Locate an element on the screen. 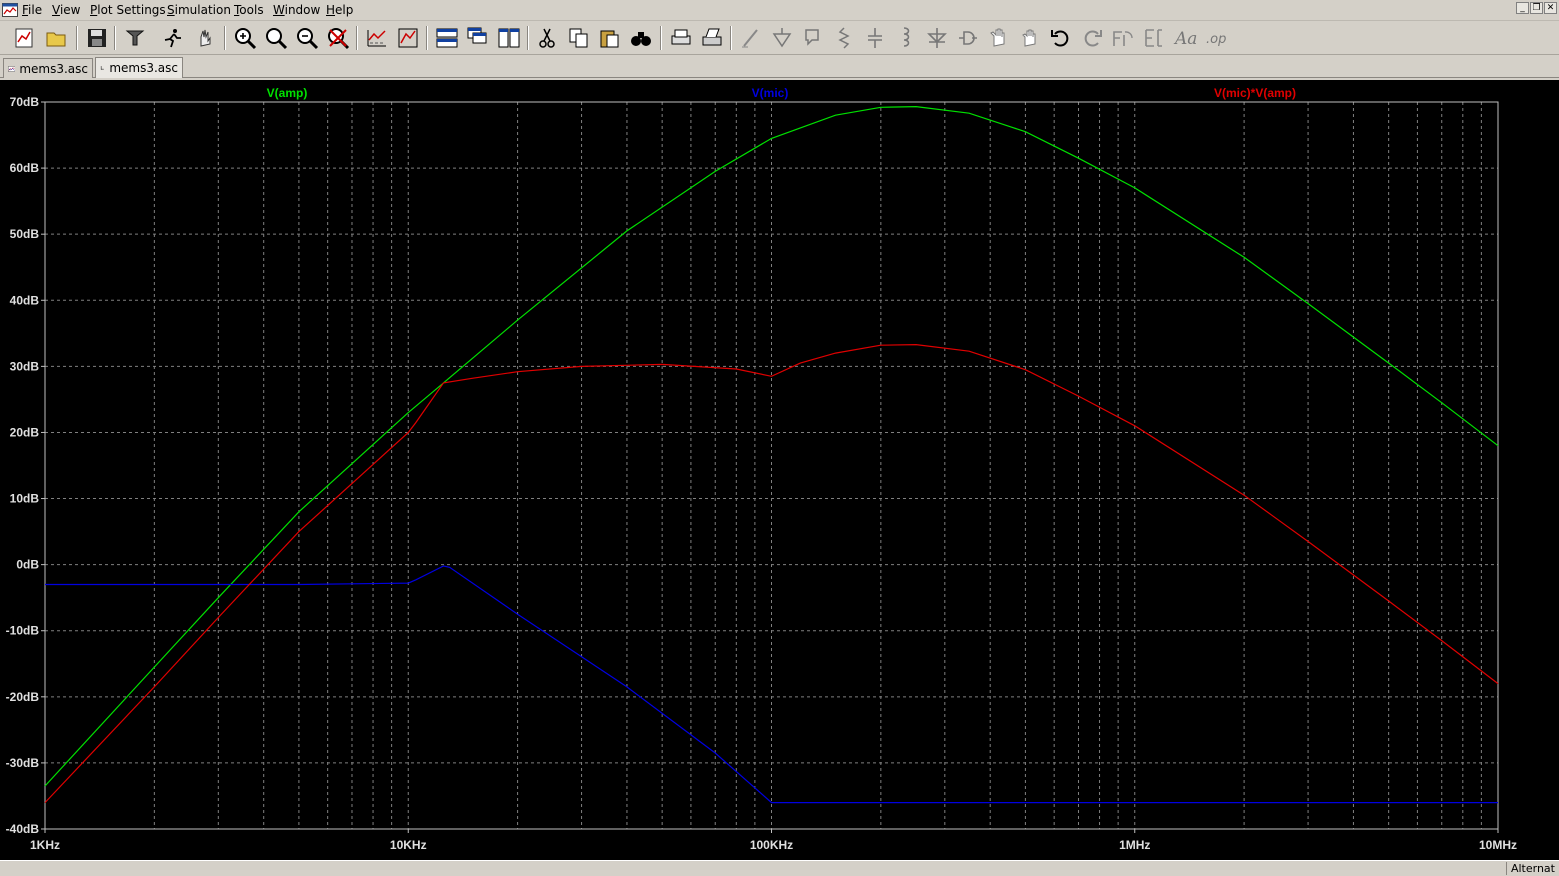  new-schematic-button is located at coordinates (25, 38).